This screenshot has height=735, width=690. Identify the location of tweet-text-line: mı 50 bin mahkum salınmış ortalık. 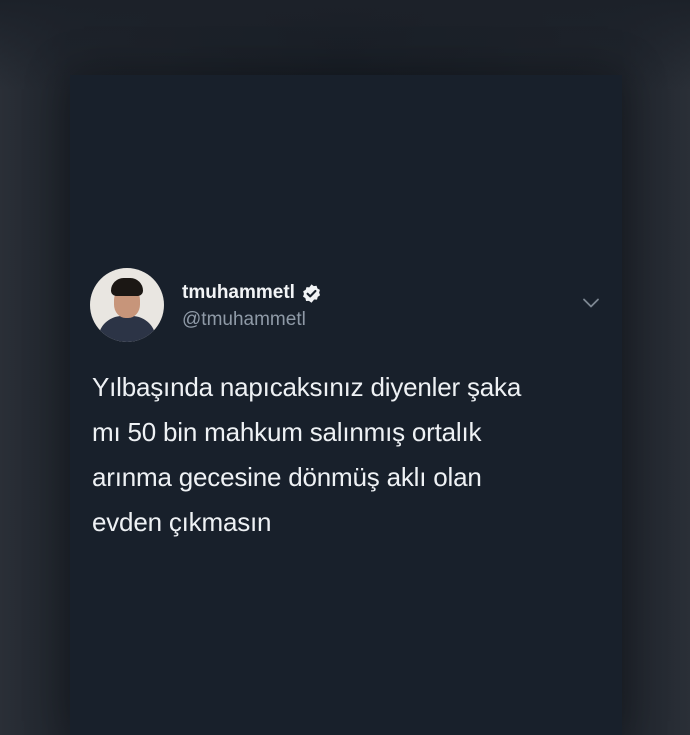
(287, 432).